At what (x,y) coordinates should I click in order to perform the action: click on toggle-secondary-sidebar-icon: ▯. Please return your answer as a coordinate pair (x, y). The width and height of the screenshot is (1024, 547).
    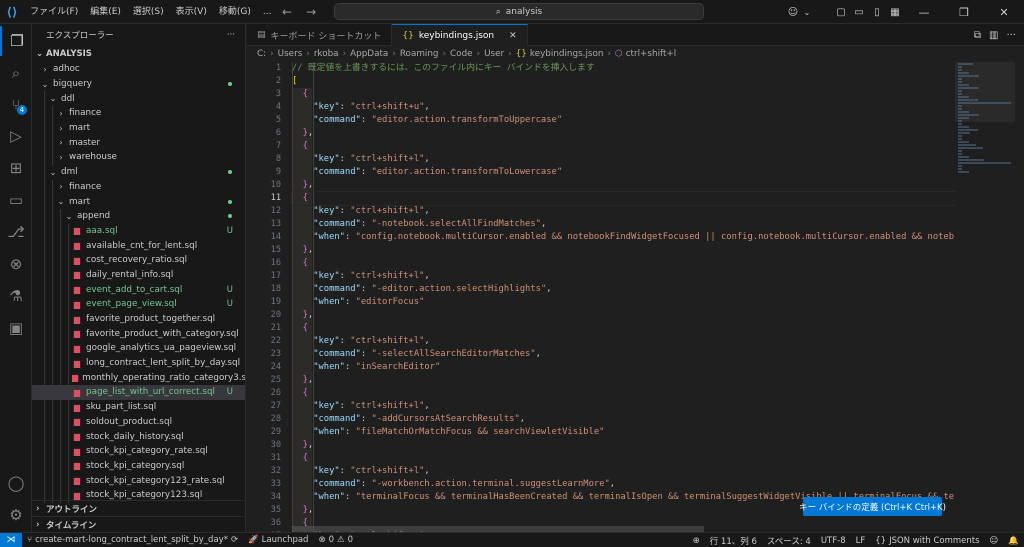
    Looking at the image, I should click on (877, 12).